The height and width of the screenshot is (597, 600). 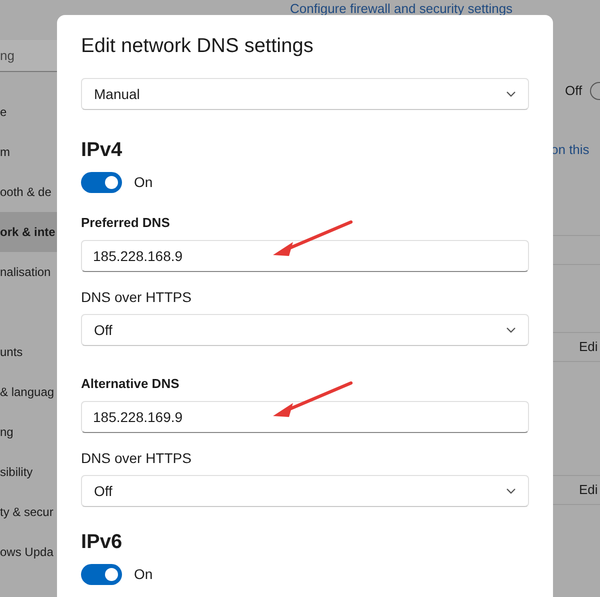 What do you see at coordinates (28, 192) in the screenshot?
I see `sidebar-item: ooth & de` at bounding box center [28, 192].